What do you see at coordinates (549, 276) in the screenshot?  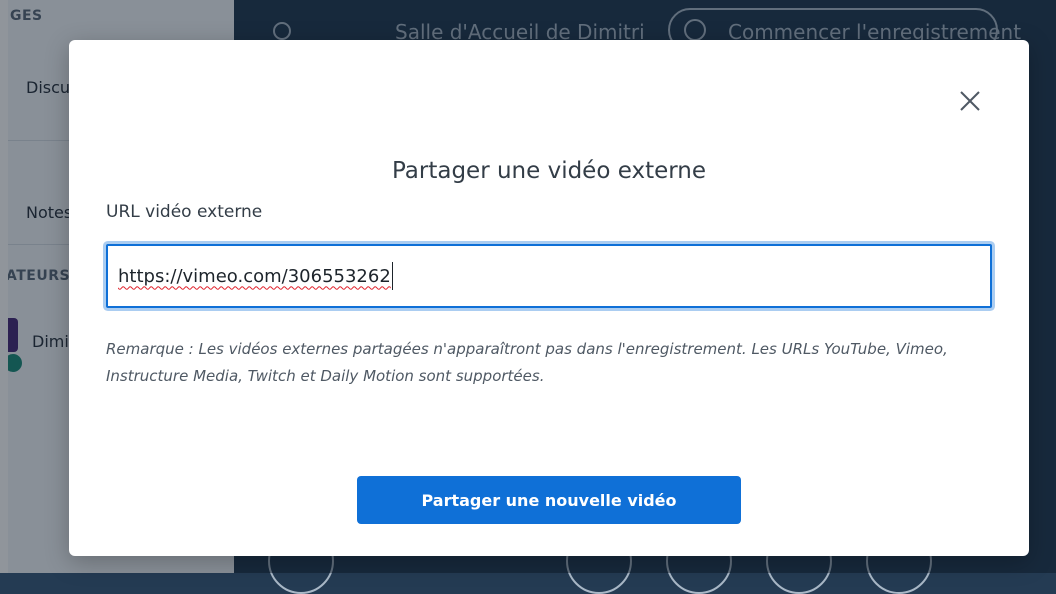 I see `url-input: https://vimeo.com/306553262` at bounding box center [549, 276].